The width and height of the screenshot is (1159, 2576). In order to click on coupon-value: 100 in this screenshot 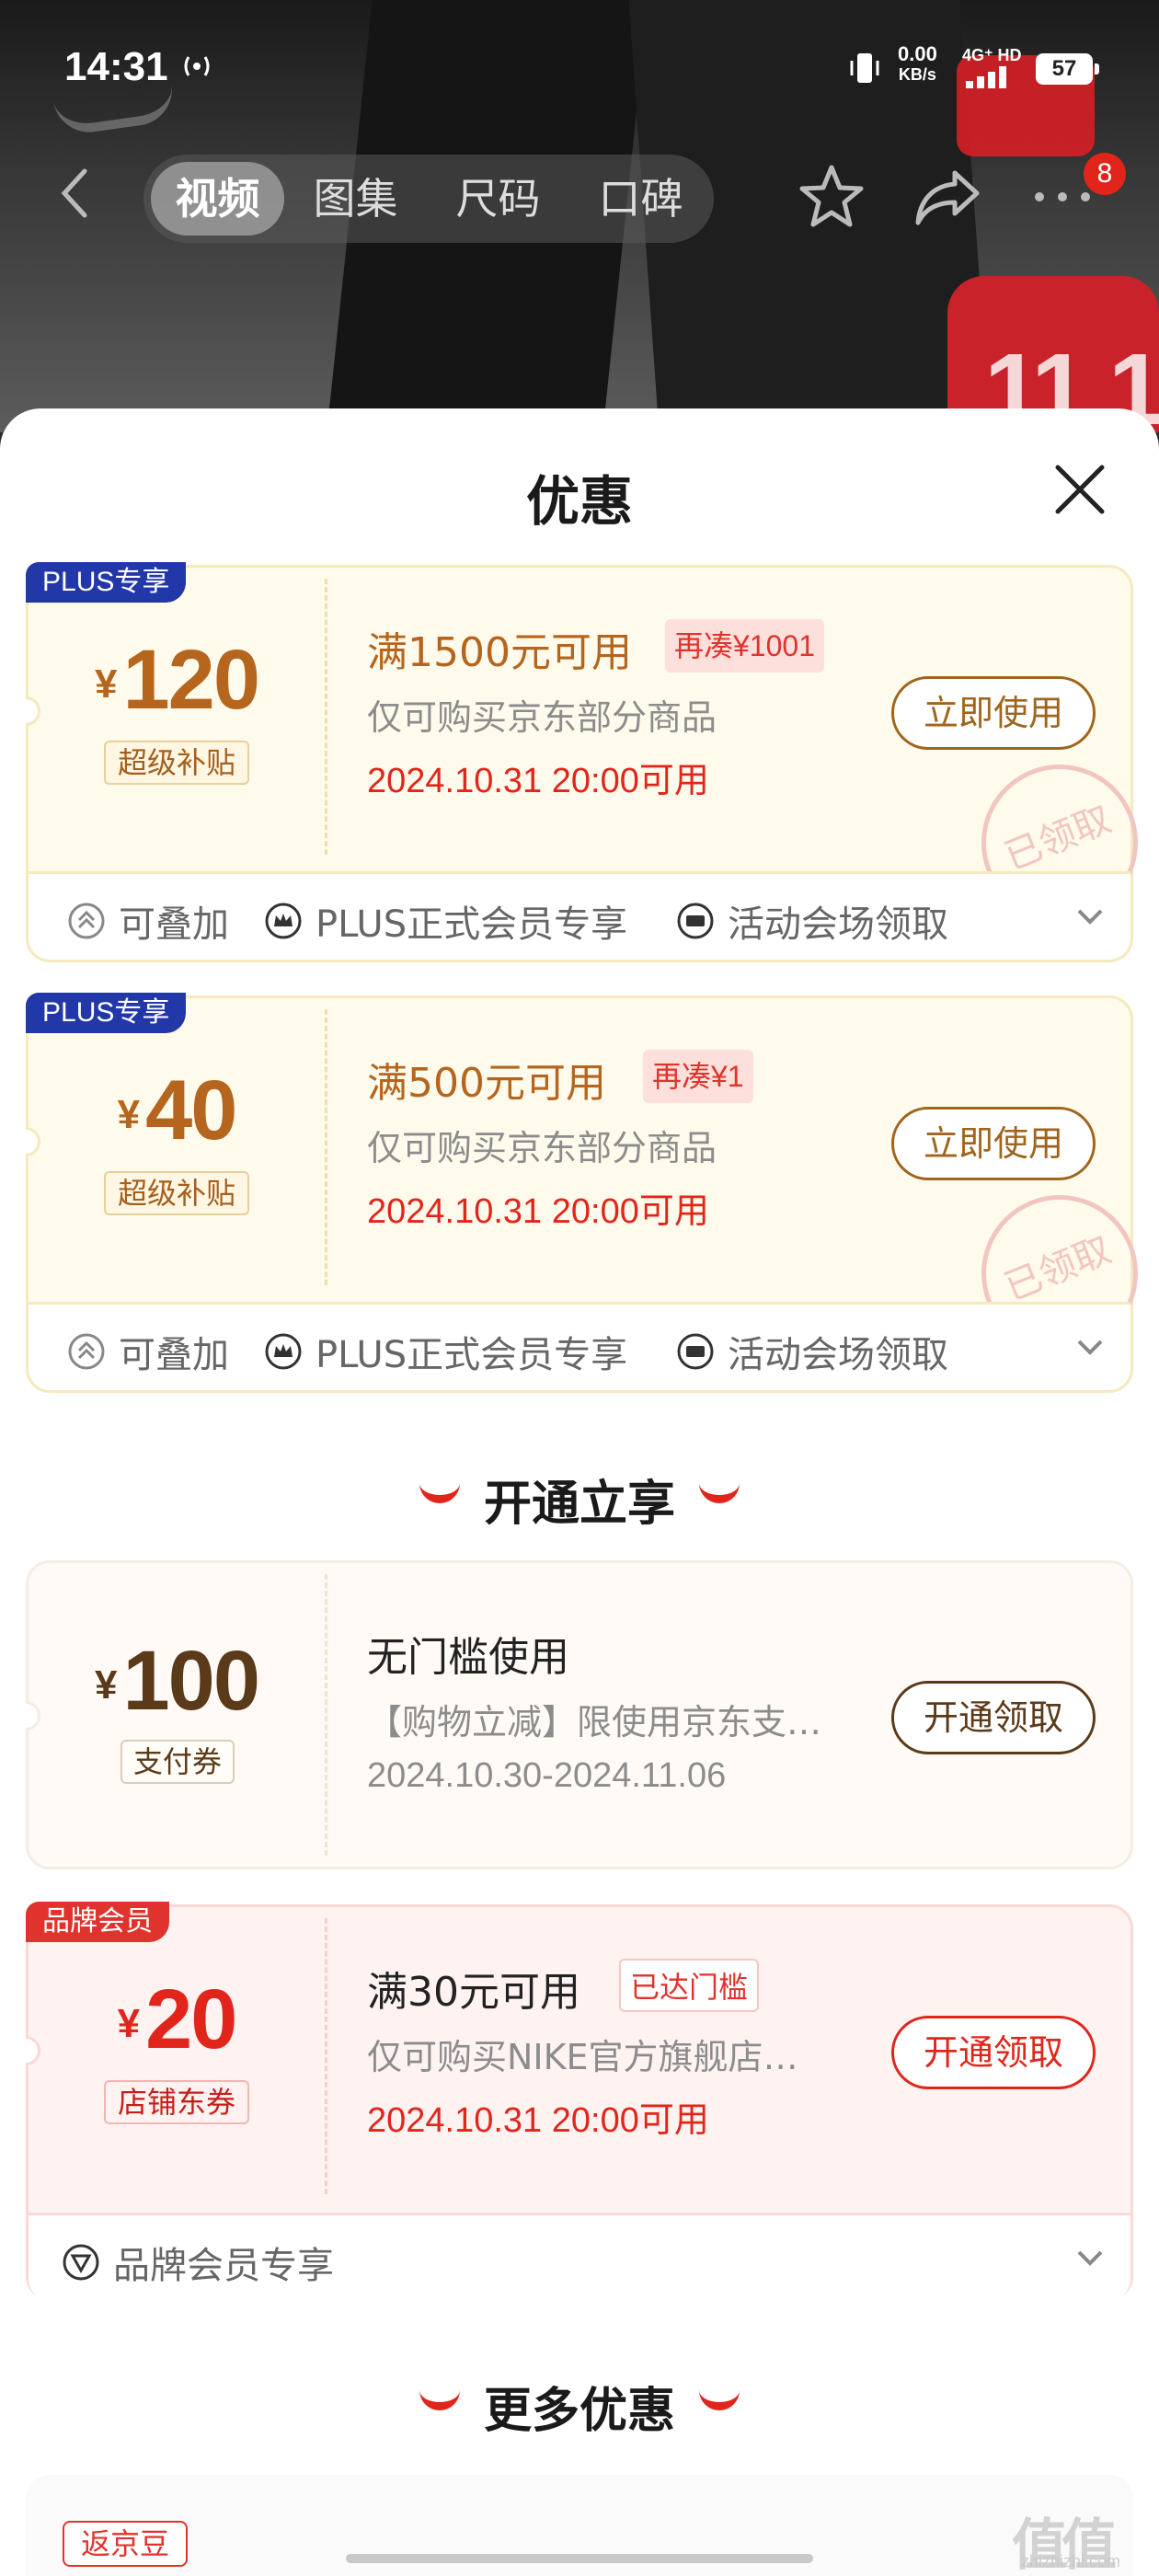, I will do `click(190, 1681)`.